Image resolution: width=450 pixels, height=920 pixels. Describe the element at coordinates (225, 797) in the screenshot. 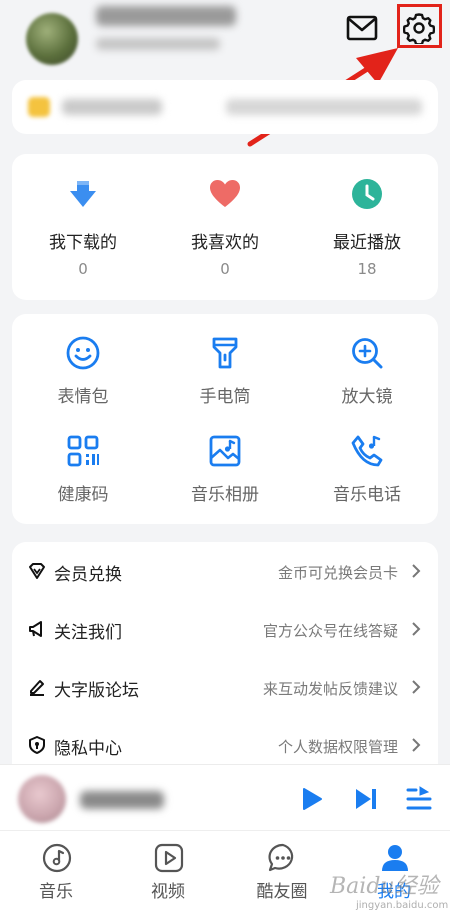

I see `mini-player` at that location.